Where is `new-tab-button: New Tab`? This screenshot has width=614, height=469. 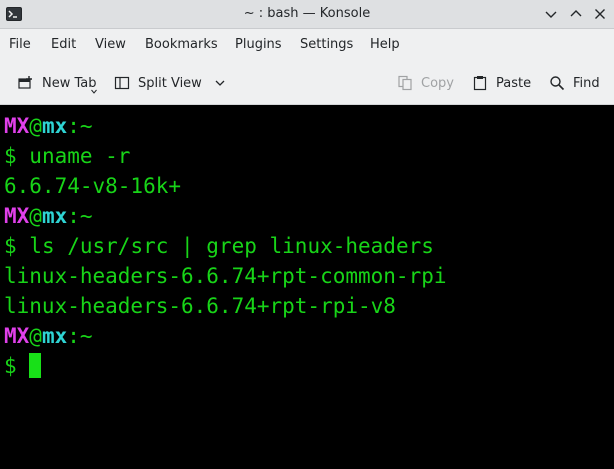 new-tab-button: New Tab is located at coordinates (57, 83).